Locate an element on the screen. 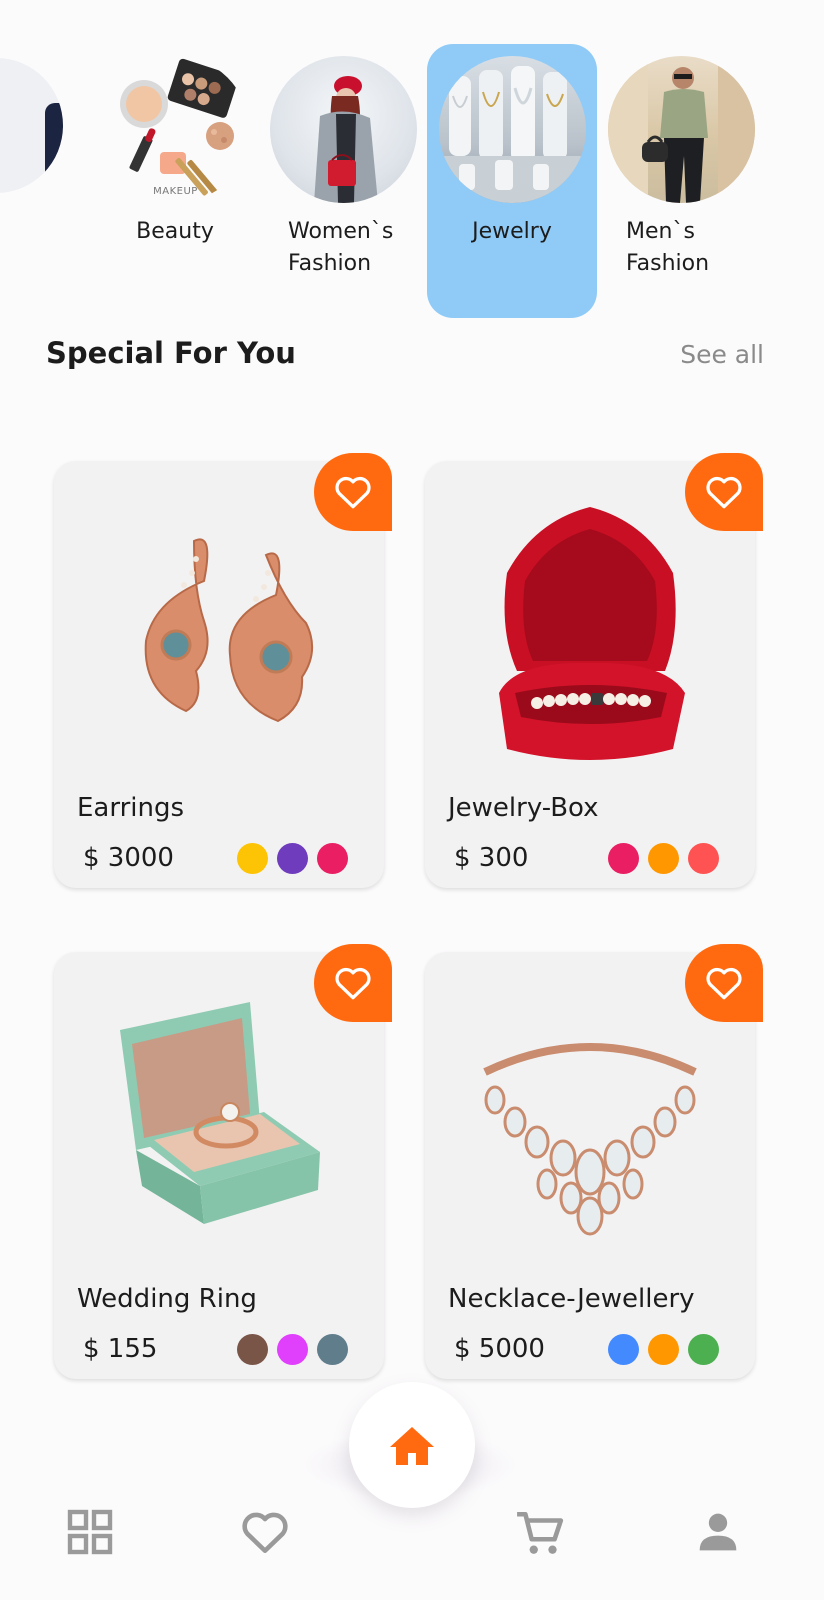  man-figure-illustration is located at coordinates (681, 129).